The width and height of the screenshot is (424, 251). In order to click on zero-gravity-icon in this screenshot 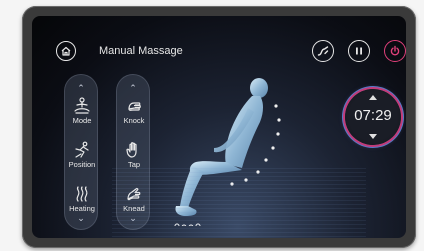, I will do `click(323, 51)`.